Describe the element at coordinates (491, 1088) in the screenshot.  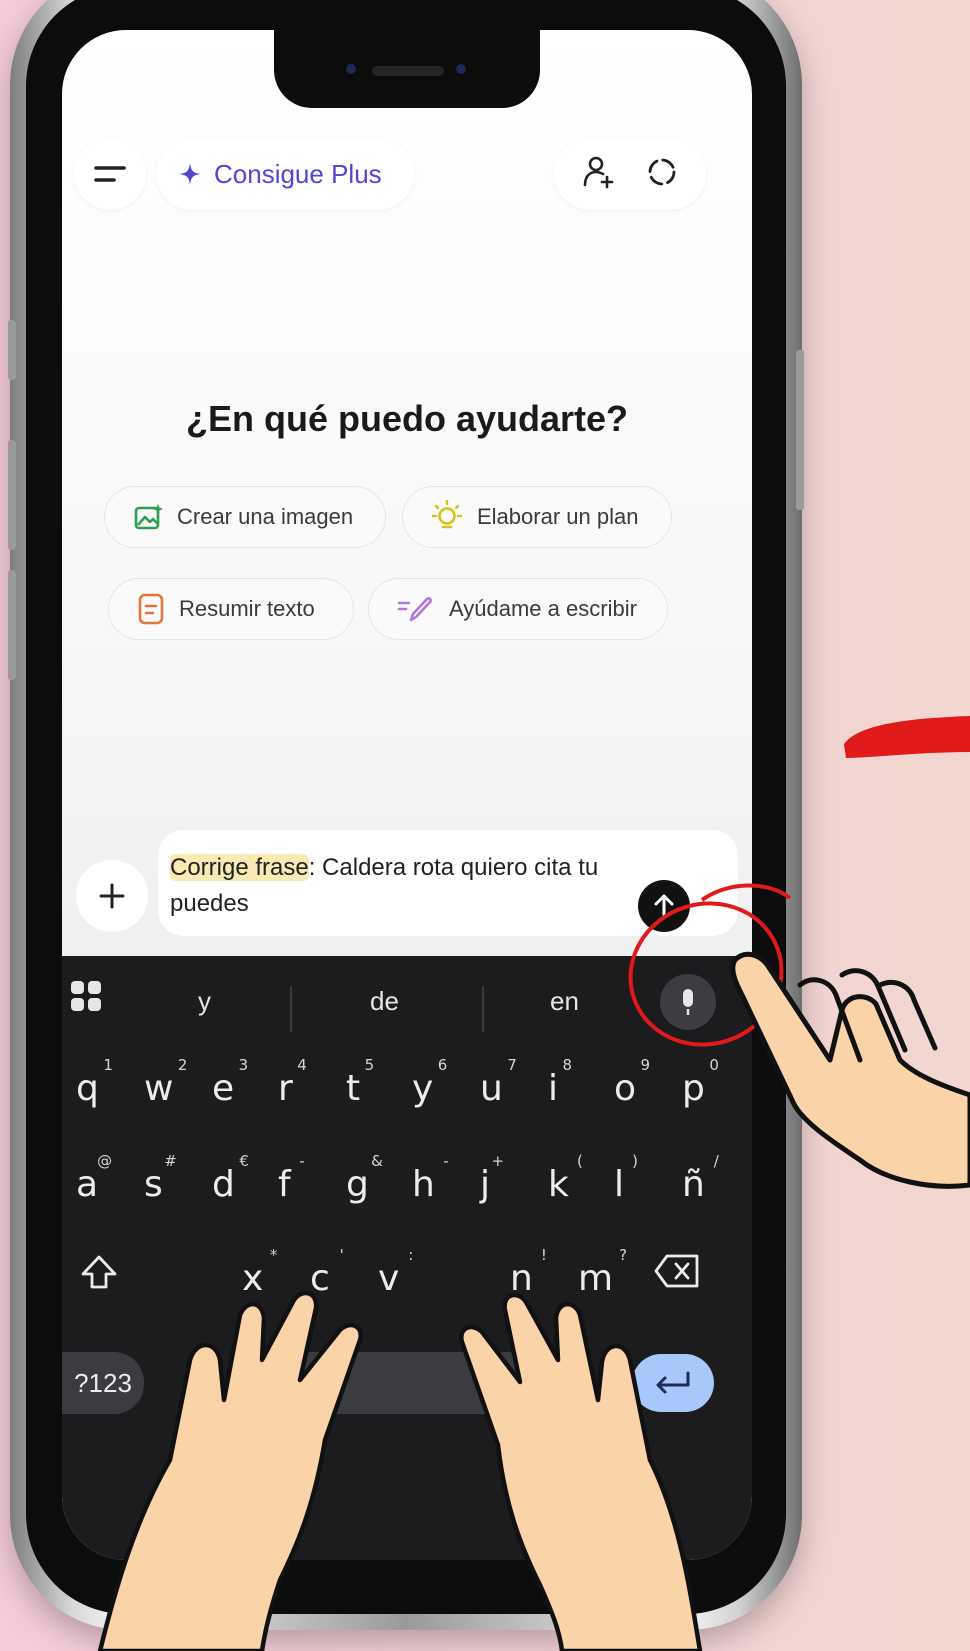
I see `key-letter: u` at that location.